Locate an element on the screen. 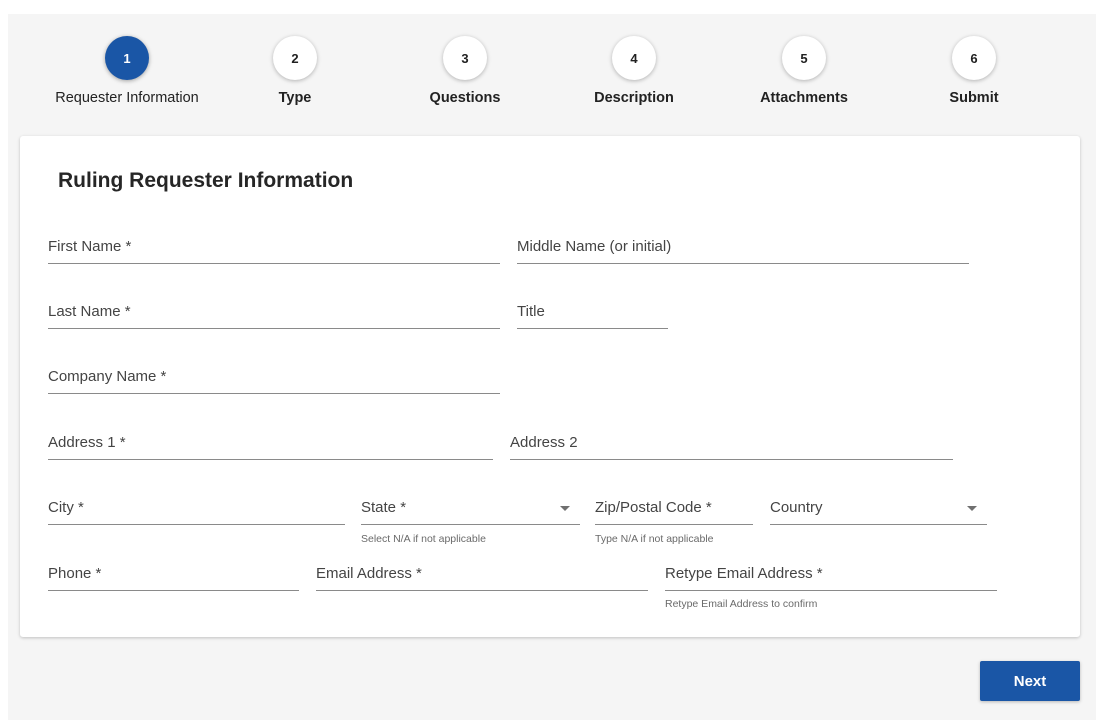 The height and width of the screenshot is (720, 1104). email-input is located at coordinates (482, 574).